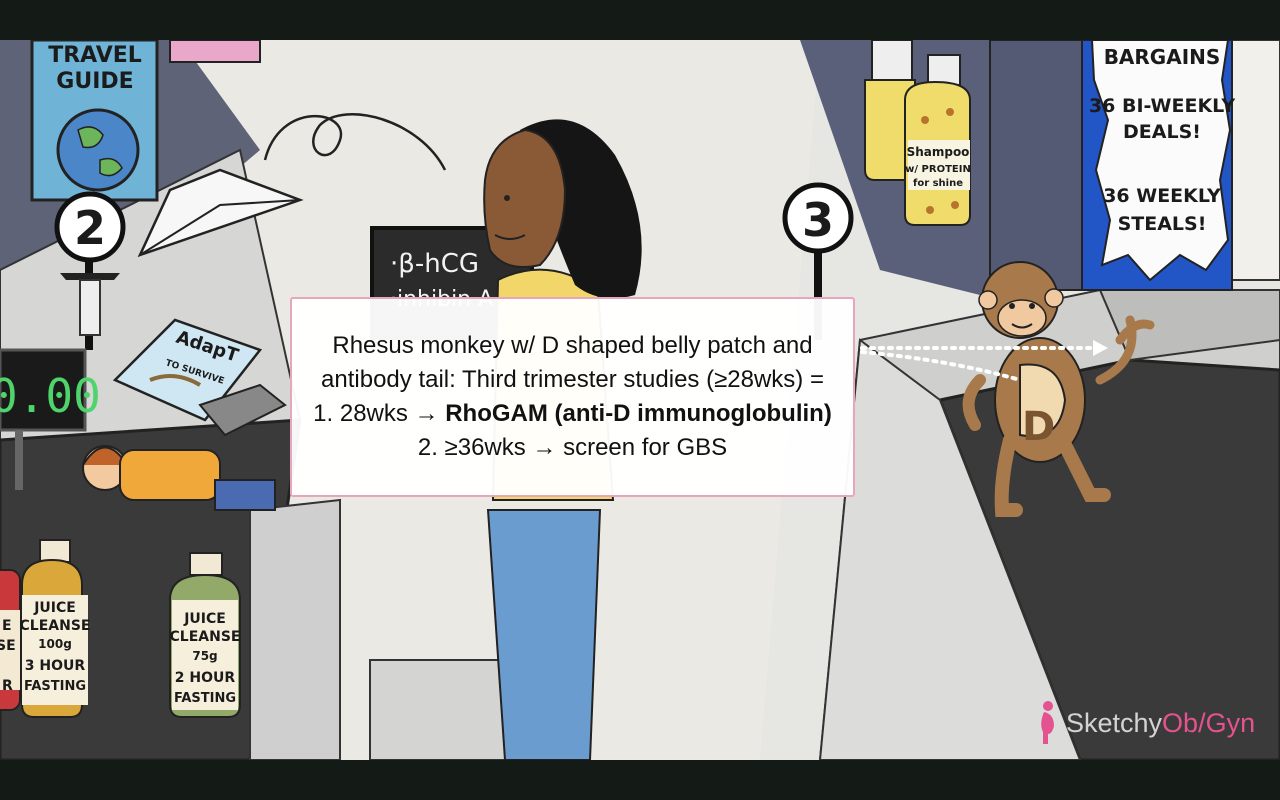  What do you see at coordinates (205, 678) in the screenshot?
I see `svg-text: 2 HOUR` at bounding box center [205, 678].